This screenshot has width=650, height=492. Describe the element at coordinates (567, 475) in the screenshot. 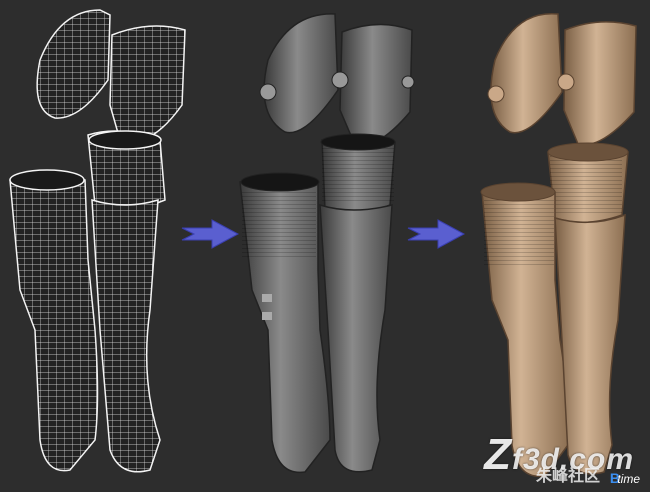

I see `watermark-chinese: 朱峰社区` at that location.